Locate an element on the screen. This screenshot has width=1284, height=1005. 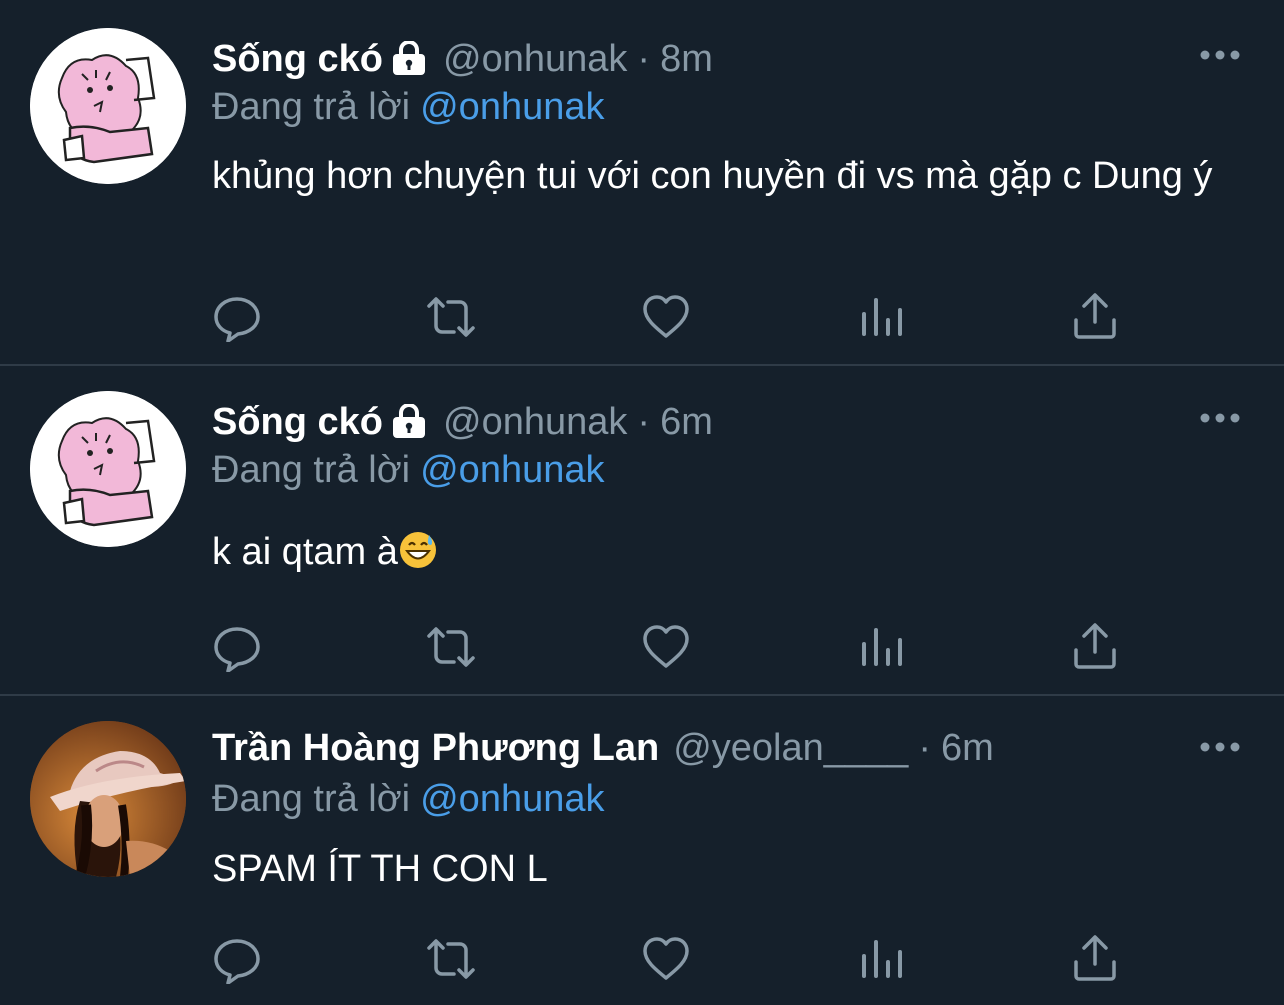
user-handle: @yeolan____ is located at coordinates (790, 748).